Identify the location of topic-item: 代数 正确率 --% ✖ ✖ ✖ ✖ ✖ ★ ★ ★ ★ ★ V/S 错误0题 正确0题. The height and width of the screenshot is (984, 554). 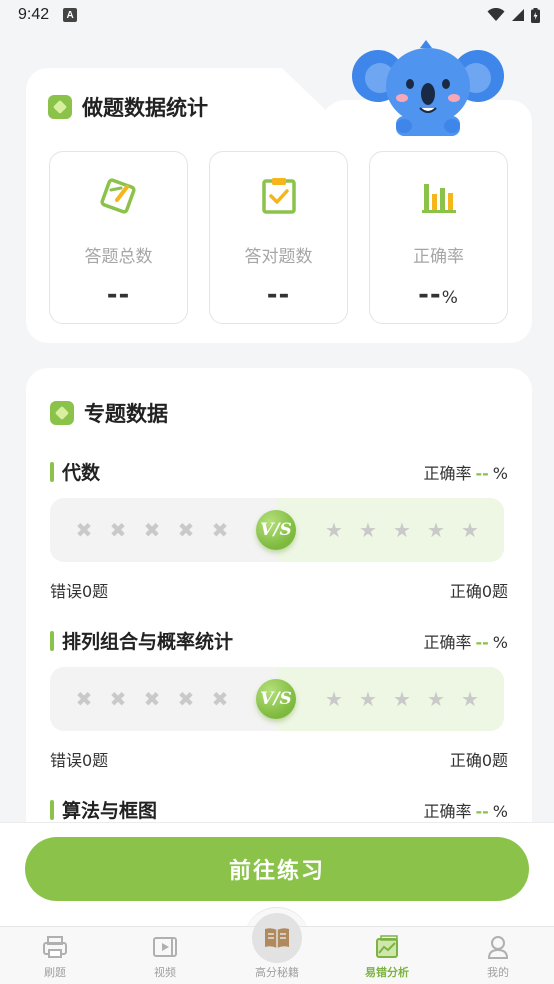
(279, 529).